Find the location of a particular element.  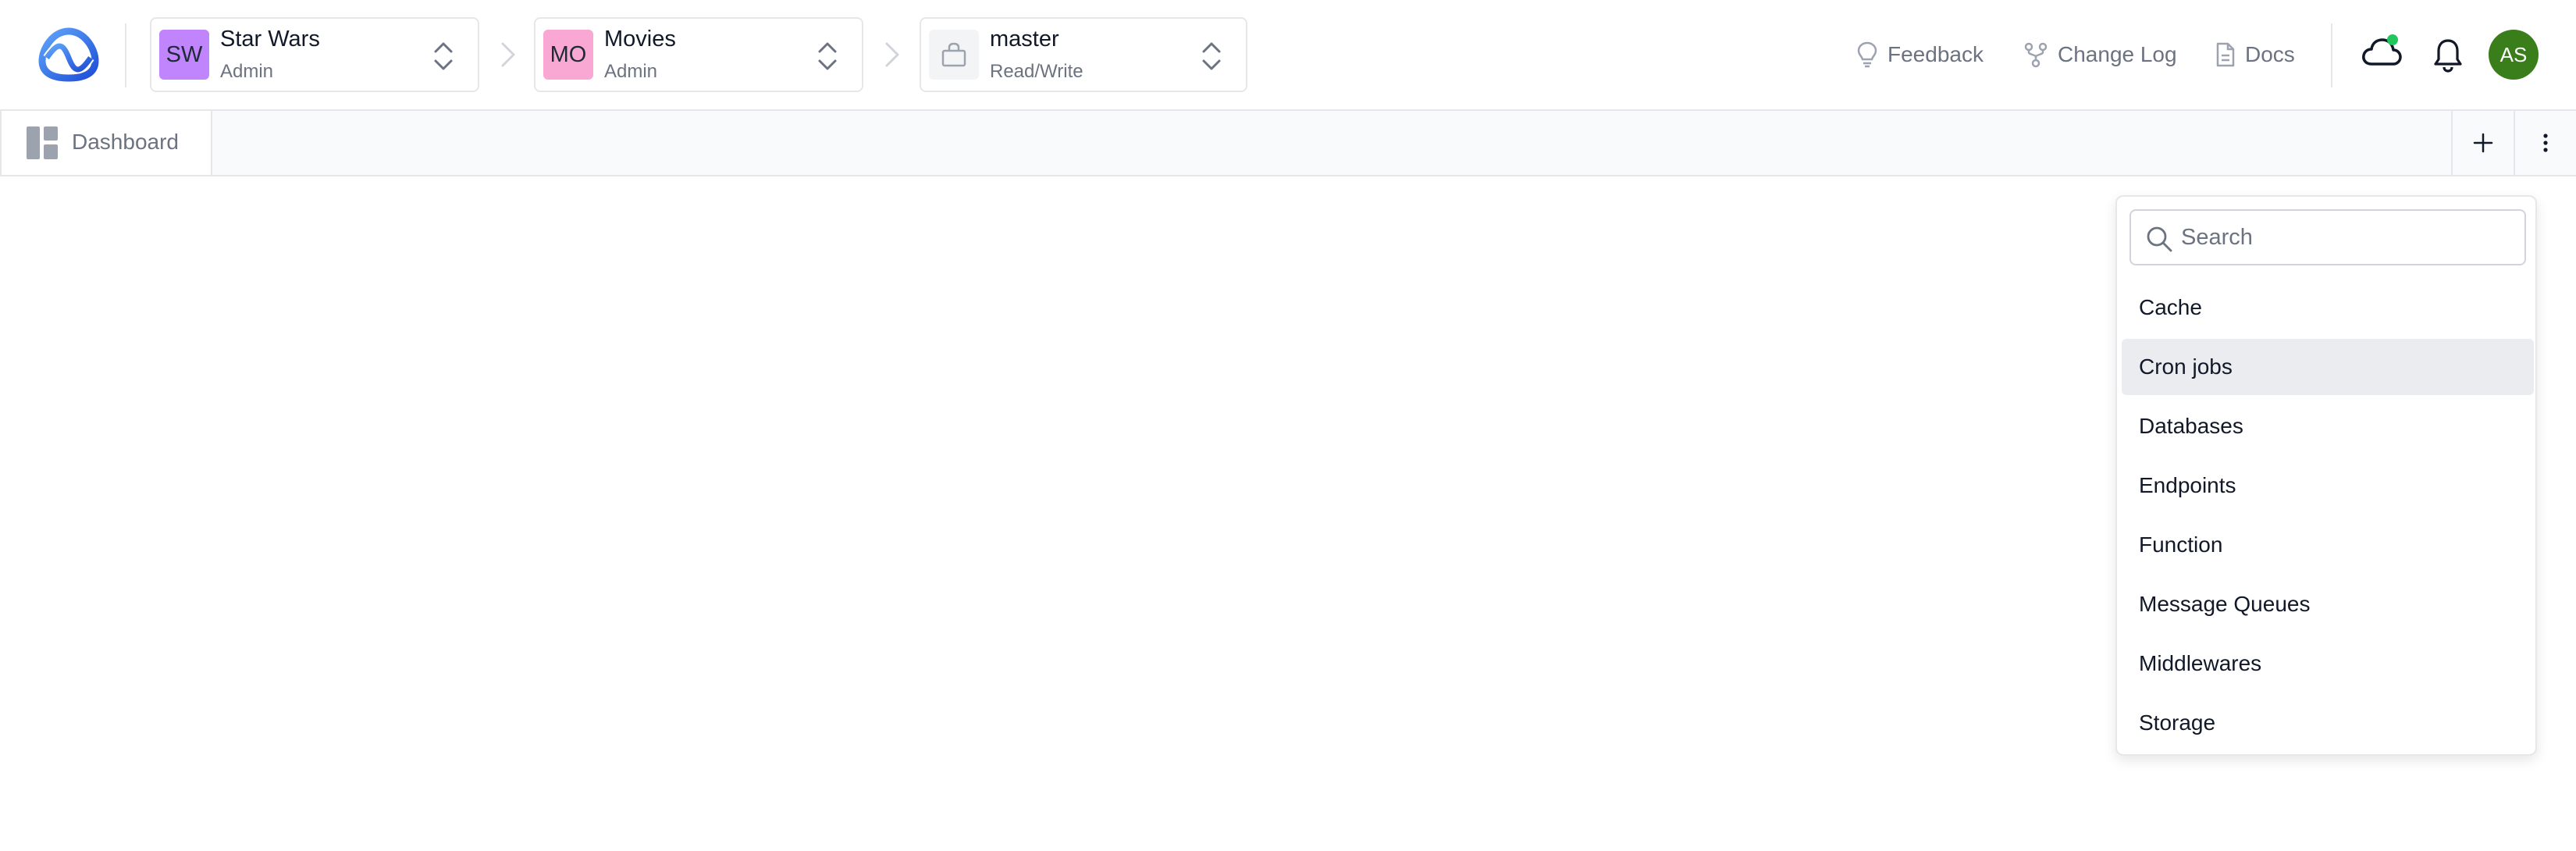

add-tab-button is located at coordinates (2482, 143).